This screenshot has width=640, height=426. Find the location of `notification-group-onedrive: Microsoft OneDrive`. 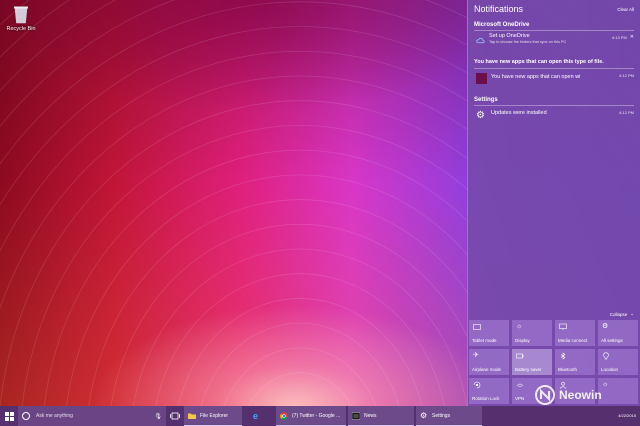

notification-group-onedrive: Microsoft OneDrive is located at coordinates (502, 25).